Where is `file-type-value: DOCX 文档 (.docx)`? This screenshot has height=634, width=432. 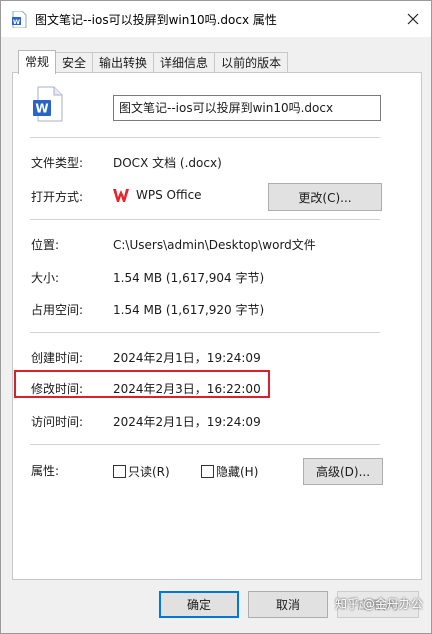 file-type-value: DOCX 文档 (.docx) is located at coordinates (167, 163).